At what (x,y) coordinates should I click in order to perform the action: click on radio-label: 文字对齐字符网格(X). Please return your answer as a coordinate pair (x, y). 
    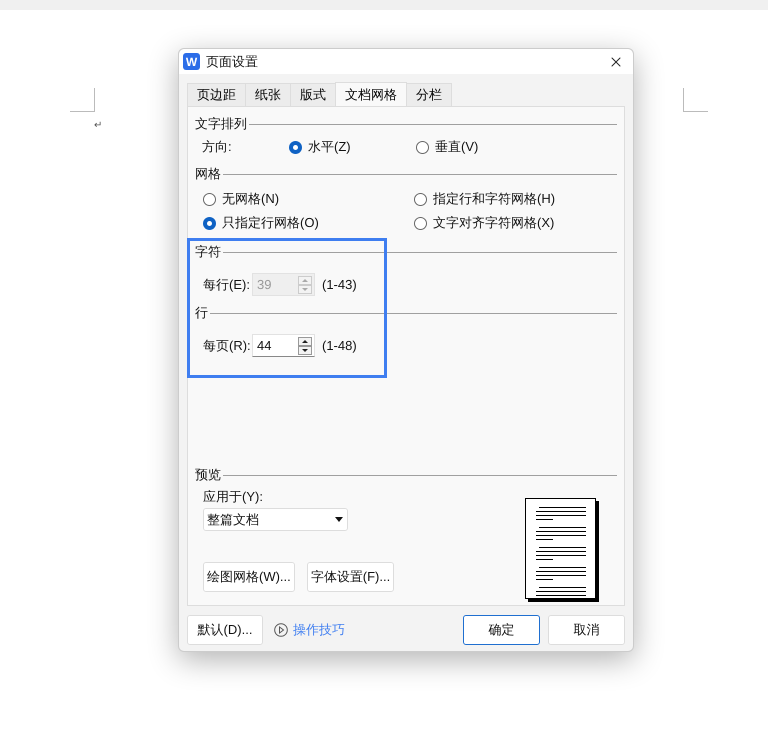
    Looking at the image, I should click on (493, 223).